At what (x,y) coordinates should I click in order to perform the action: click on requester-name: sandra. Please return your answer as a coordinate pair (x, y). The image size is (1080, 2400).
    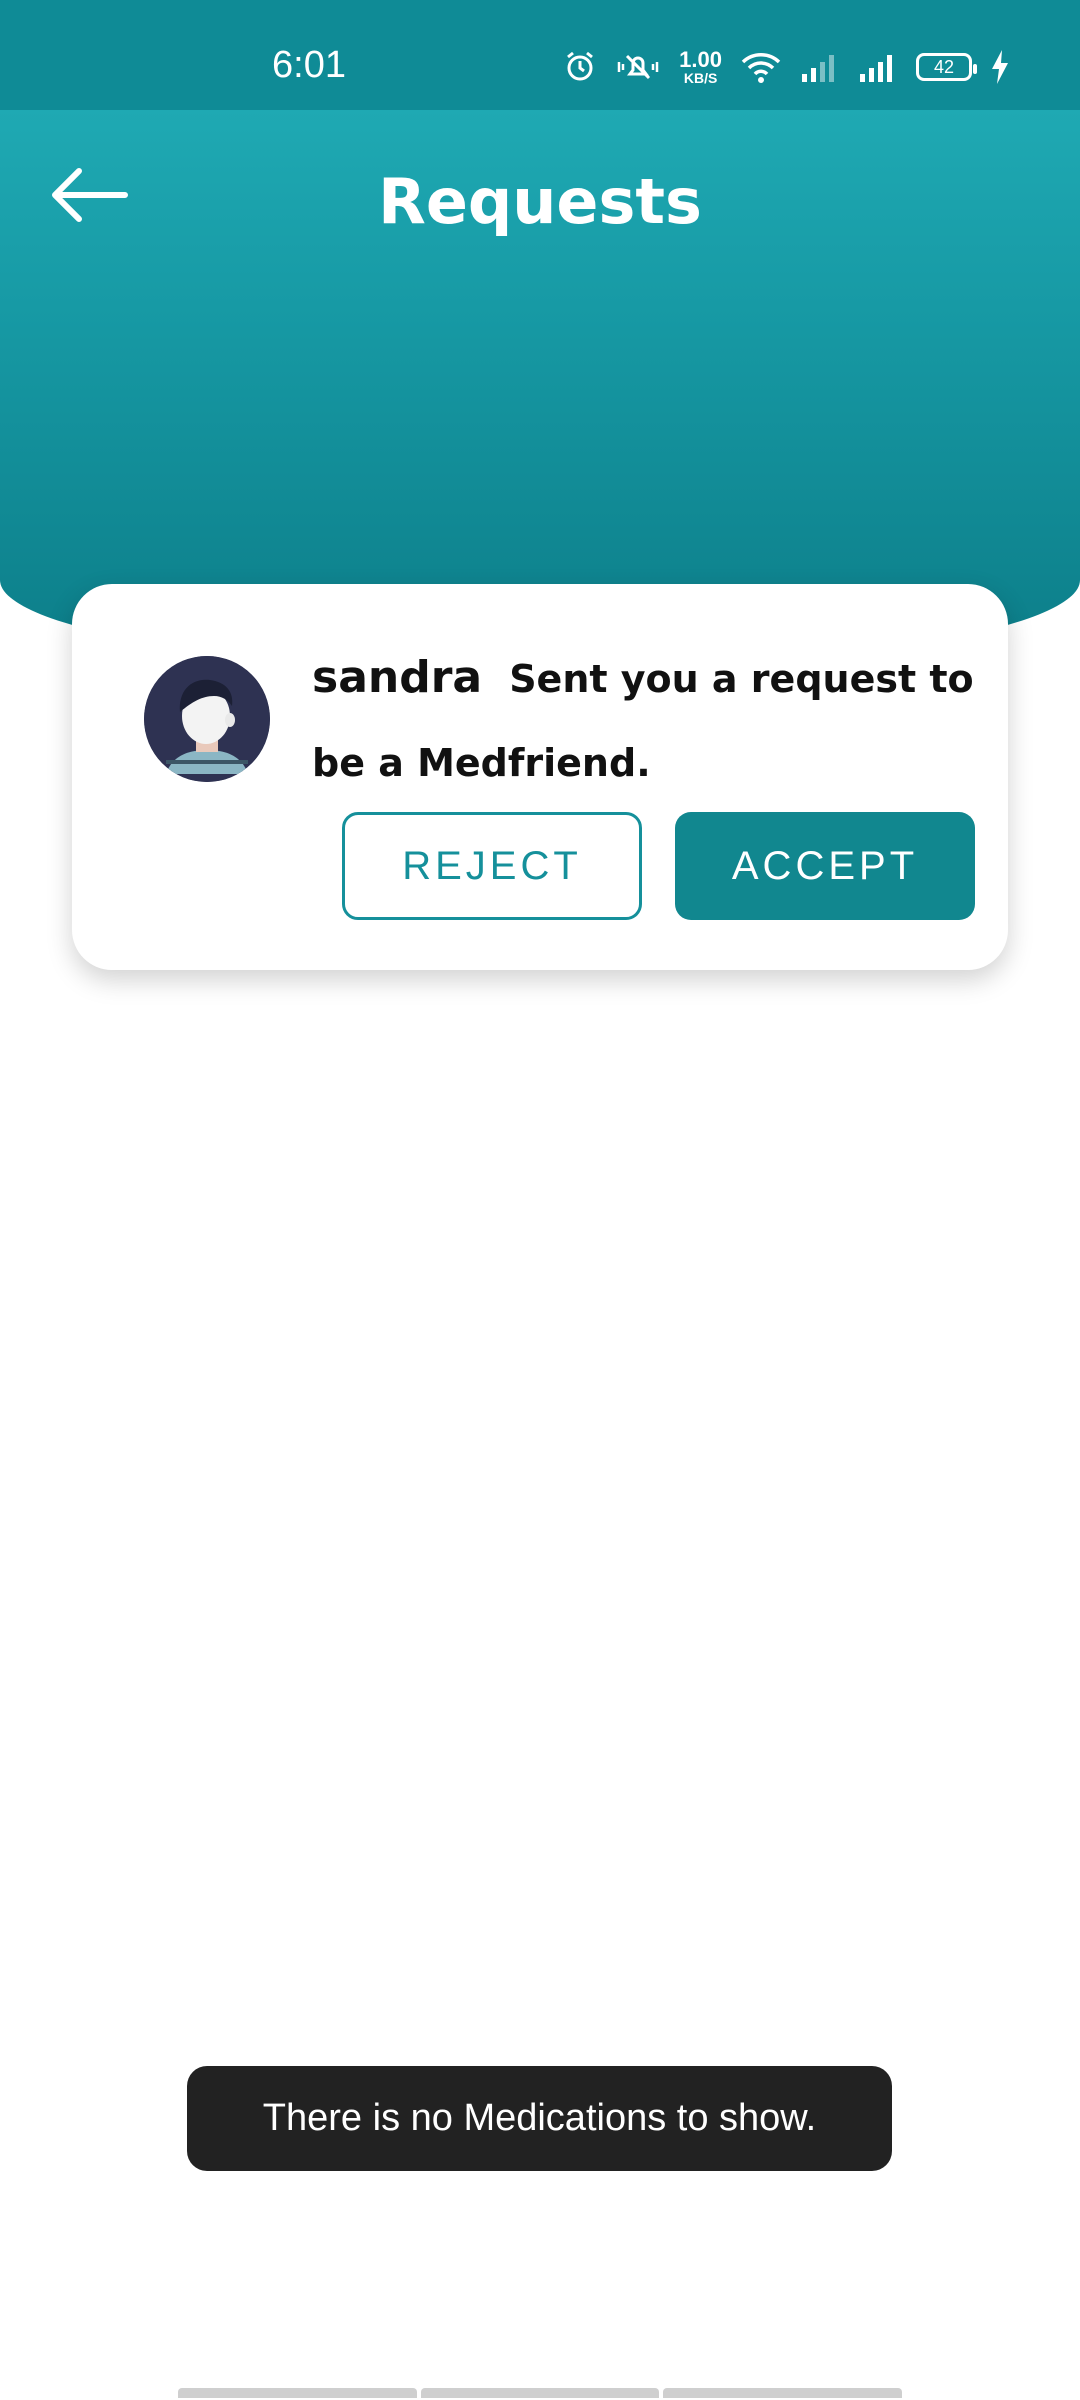
    Looking at the image, I should click on (397, 677).